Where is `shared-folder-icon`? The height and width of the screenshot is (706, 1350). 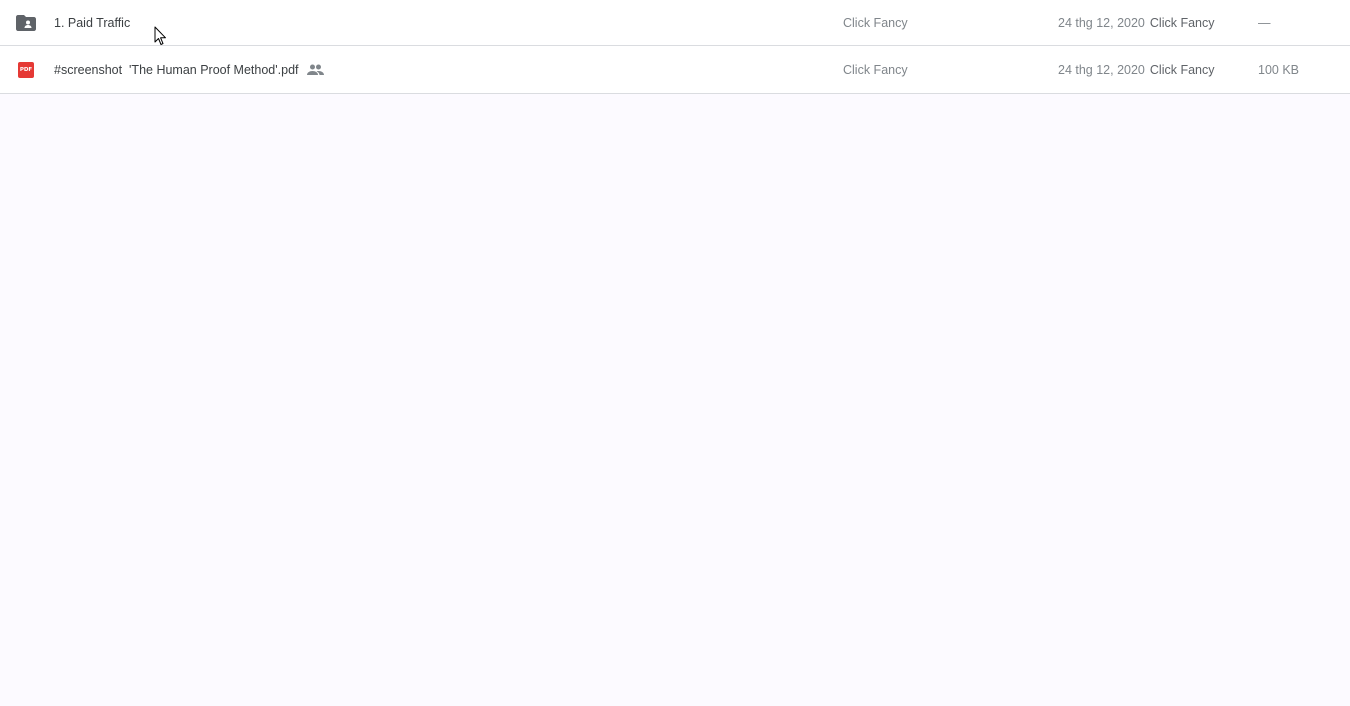 shared-folder-icon is located at coordinates (26, 23).